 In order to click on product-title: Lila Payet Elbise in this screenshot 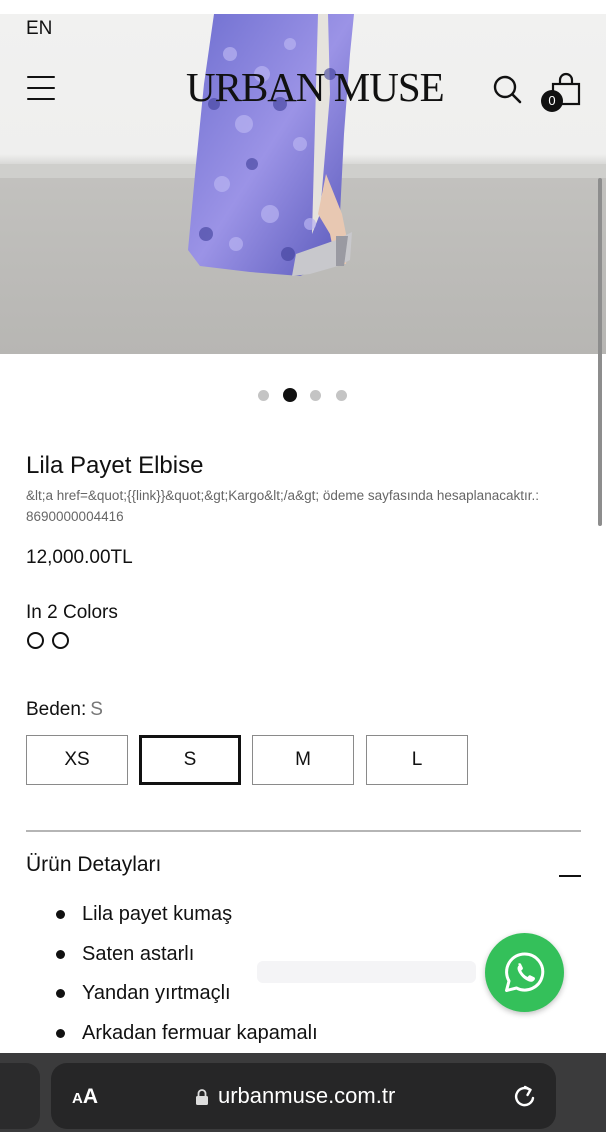, I will do `click(115, 465)`.